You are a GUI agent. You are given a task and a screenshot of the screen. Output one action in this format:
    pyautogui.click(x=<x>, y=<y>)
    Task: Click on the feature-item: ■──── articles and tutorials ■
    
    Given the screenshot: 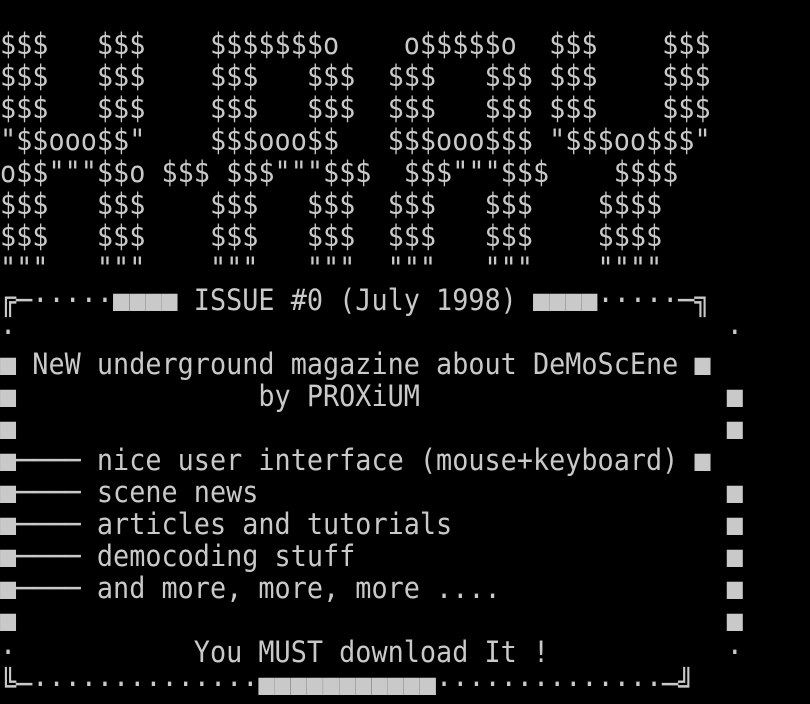 What is the action you would take?
    pyautogui.click(x=371, y=524)
    